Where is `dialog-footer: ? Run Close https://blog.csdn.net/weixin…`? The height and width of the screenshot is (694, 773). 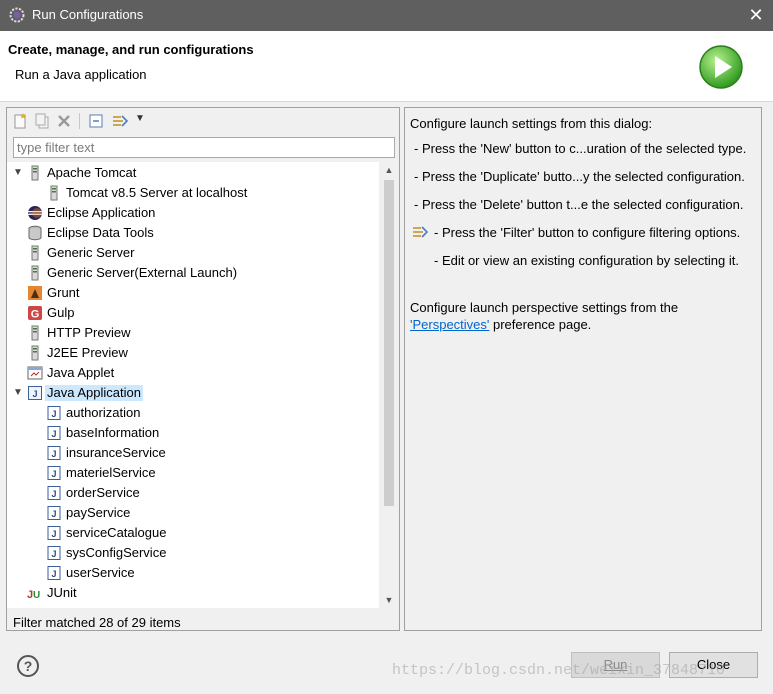
dialog-footer: ? Run Close https://blog.csdn.net/weixin… is located at coordinates (386, 668).